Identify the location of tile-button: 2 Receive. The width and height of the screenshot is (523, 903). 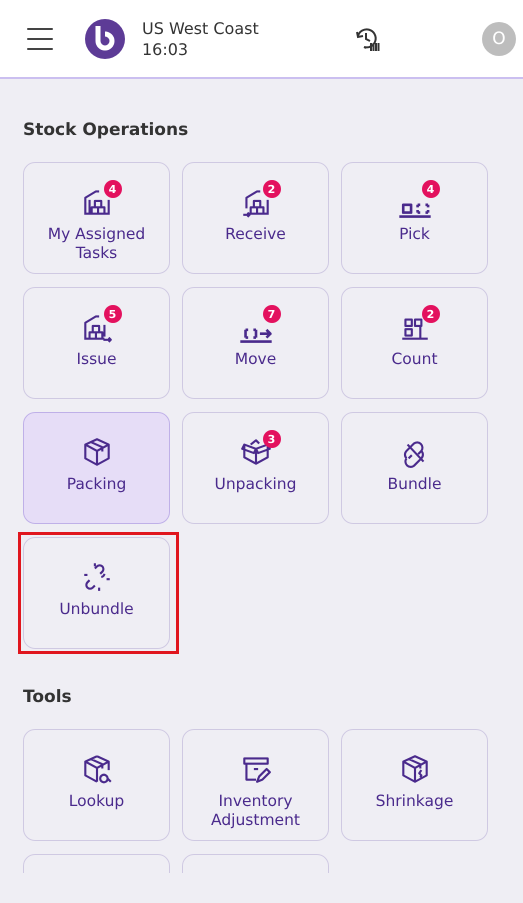
(255, 218).